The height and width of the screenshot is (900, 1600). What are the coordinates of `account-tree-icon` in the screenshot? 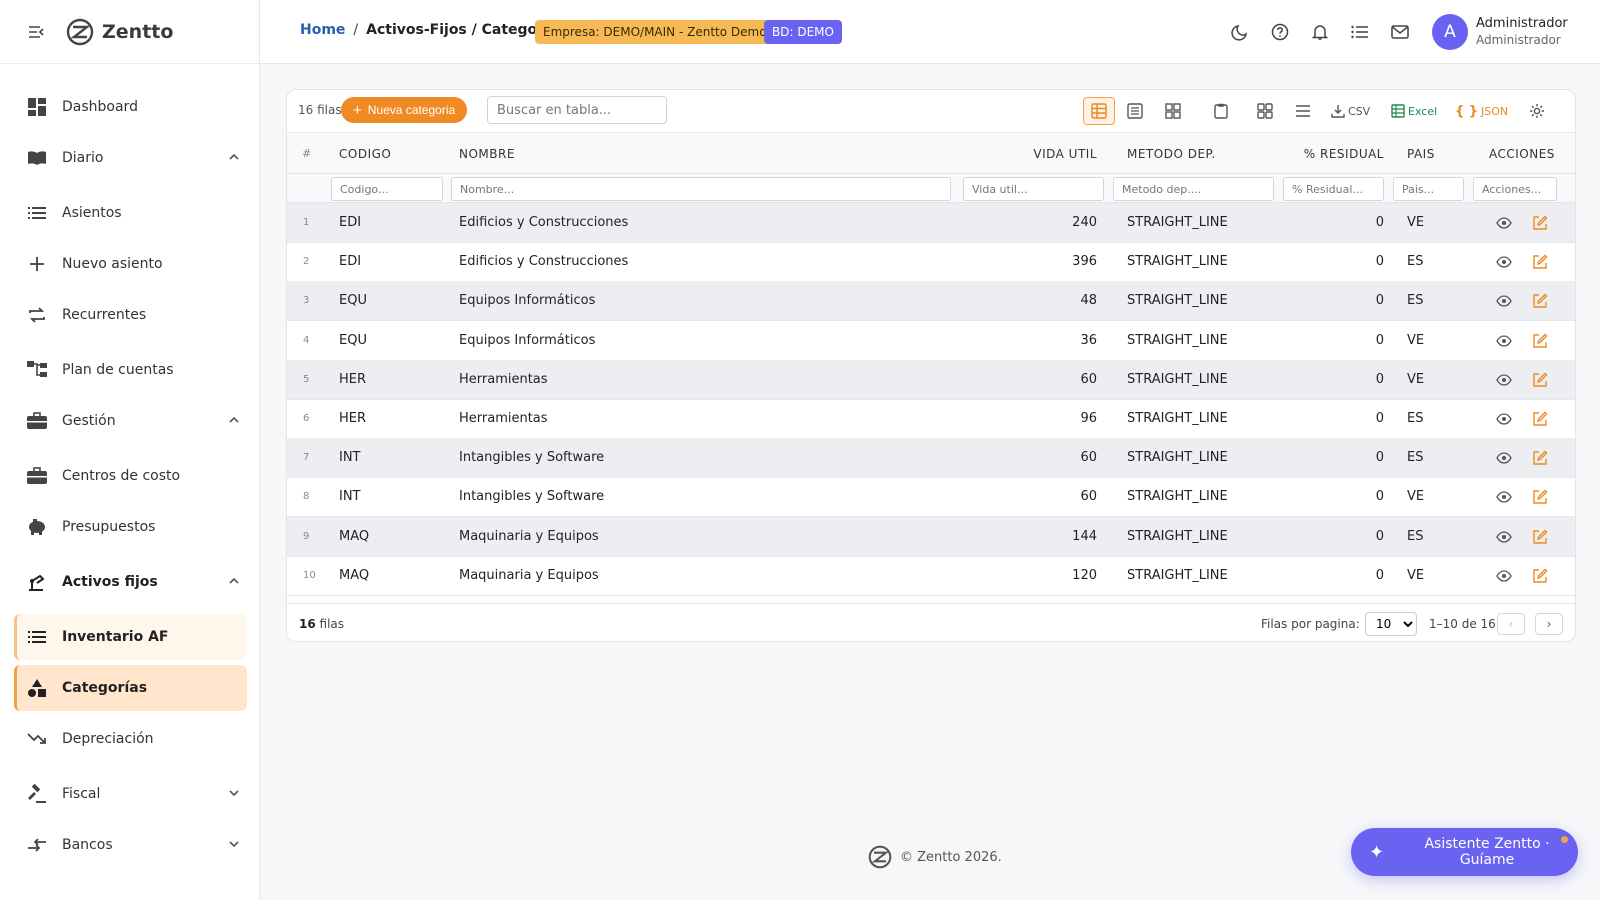 It's located at (37, 370).